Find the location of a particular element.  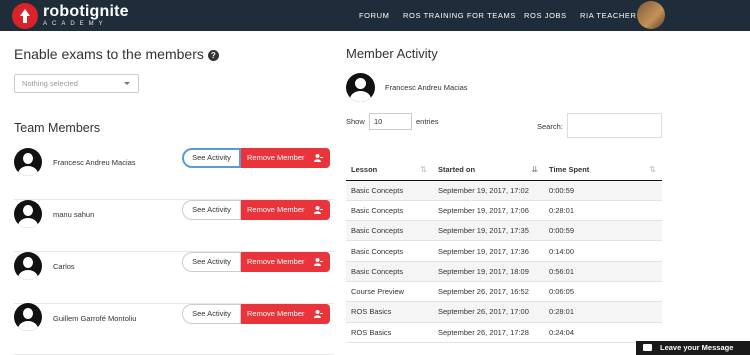

exam-select: Nothing selected is located at coordinates (76, 83).